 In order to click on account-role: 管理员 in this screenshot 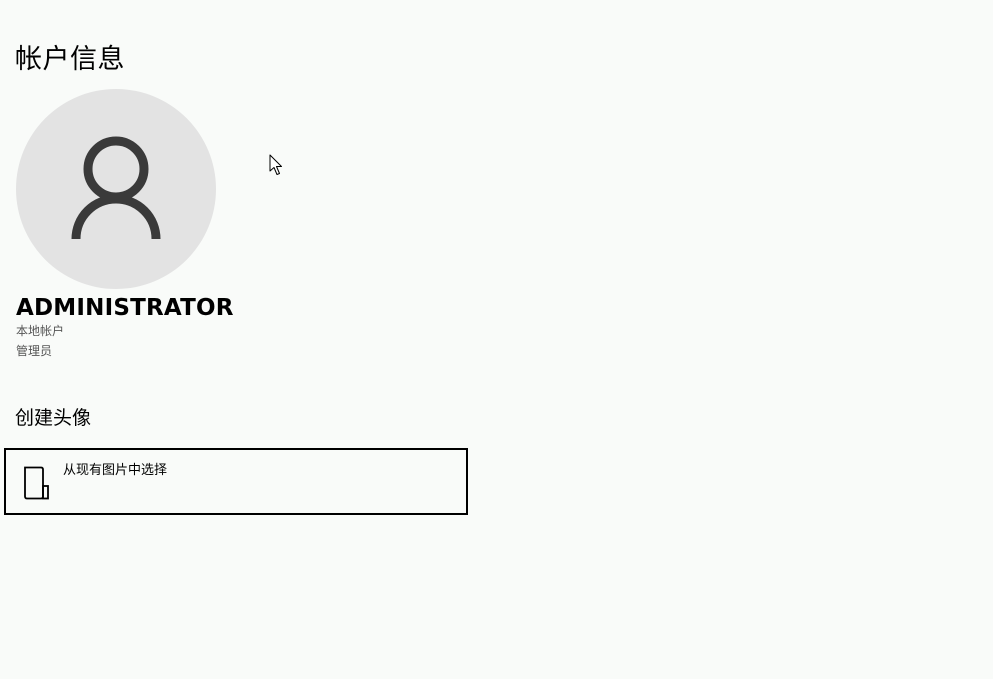, I will do `click(34, 351)`.